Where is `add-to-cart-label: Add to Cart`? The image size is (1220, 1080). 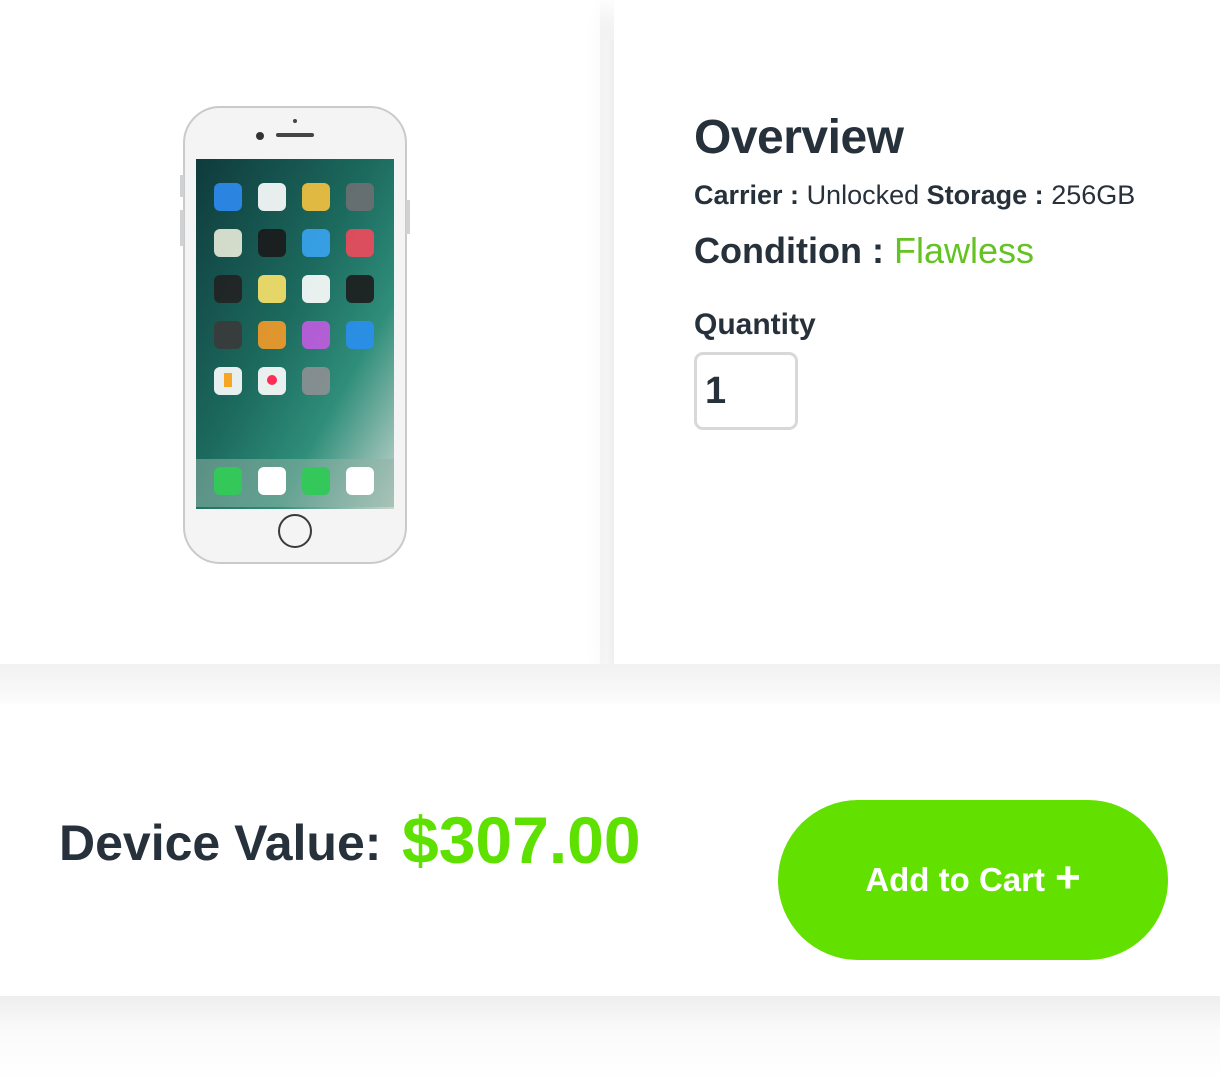 add-to-cart-label: Add to Cart is located at coordinates (955, 879).